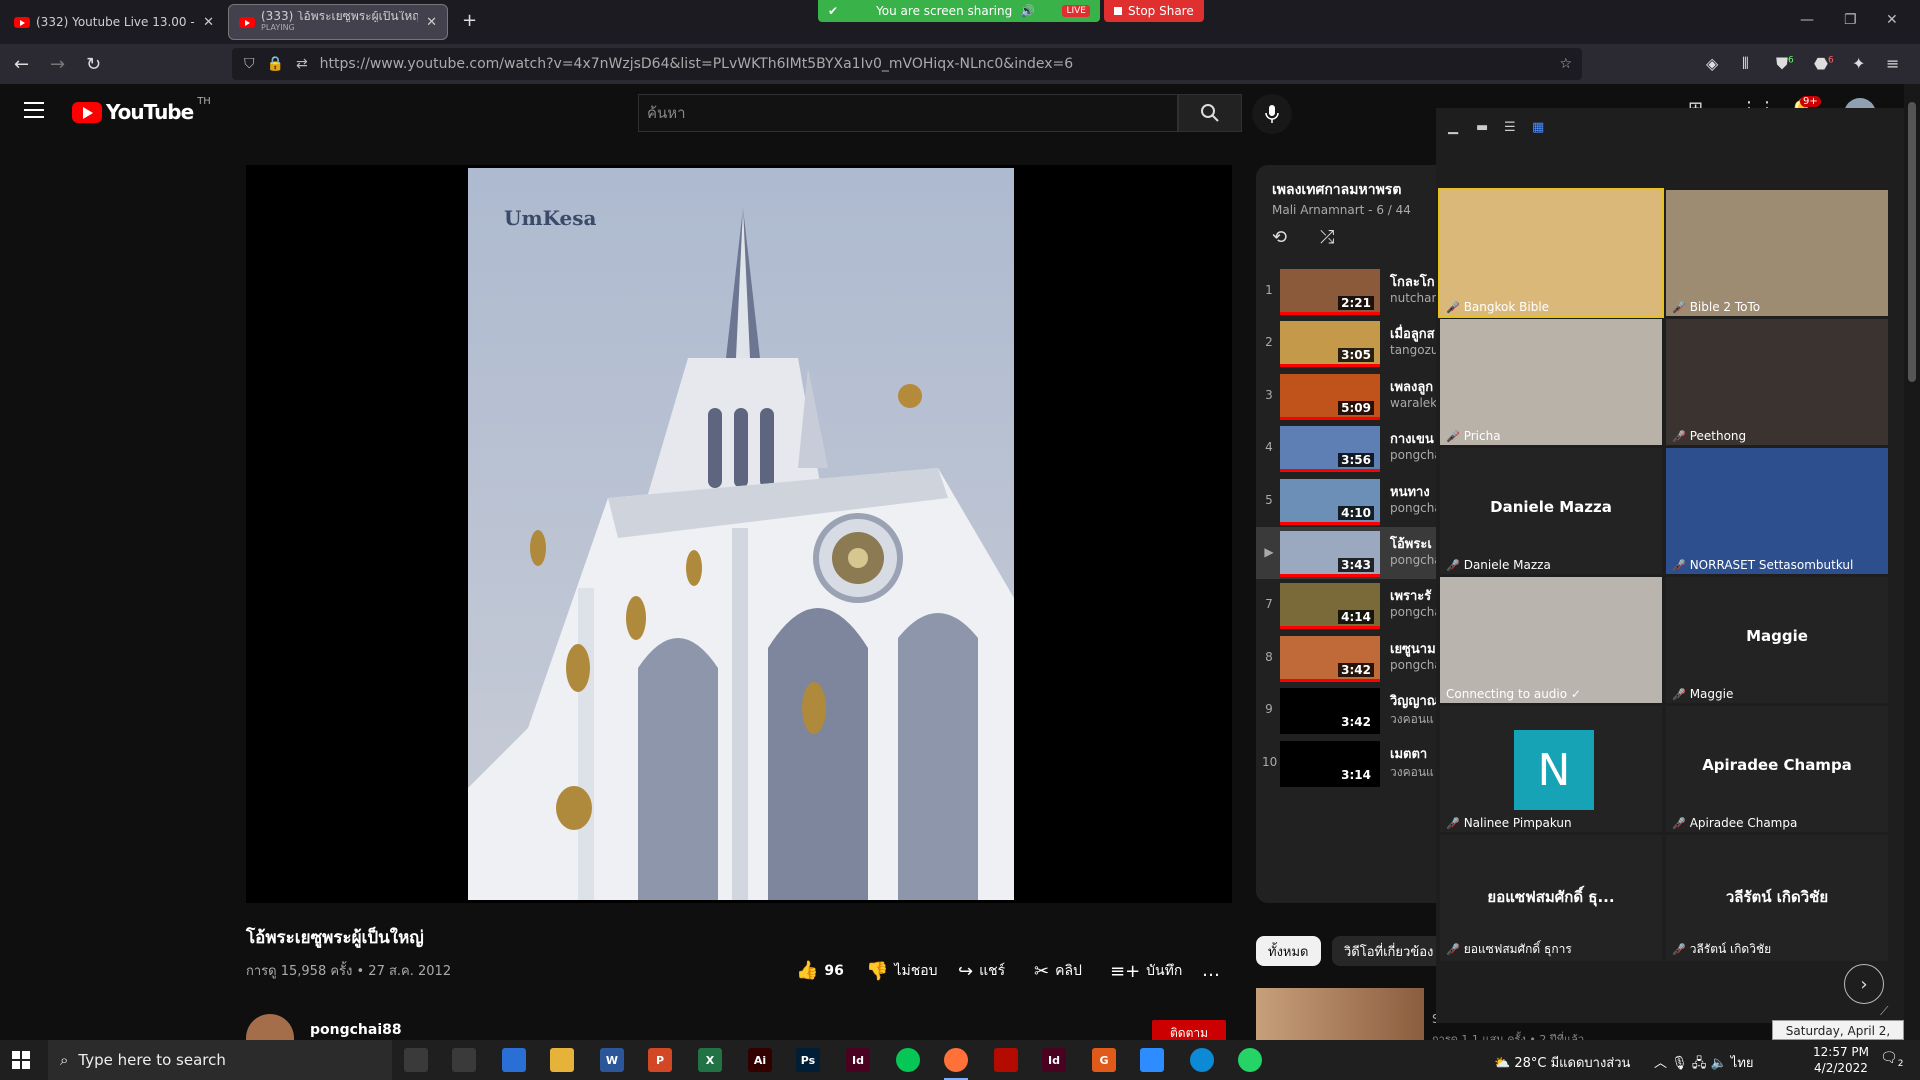 The width and height of the screenshot is (1920, 1080). What do you see at coordinates (1330, 554) in the screenshot?
I see `playlist-item-thumbnail: 3:43` at bounding box center [1330, 554].